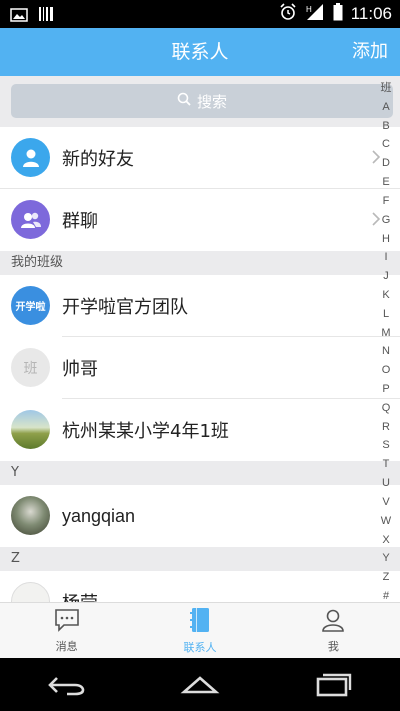 This screenshot has width=400, height=711. What do you see at coordinates (66, 646) in the screenshot?
I see `tab-label: 消息` at bounding box center [66, 646].